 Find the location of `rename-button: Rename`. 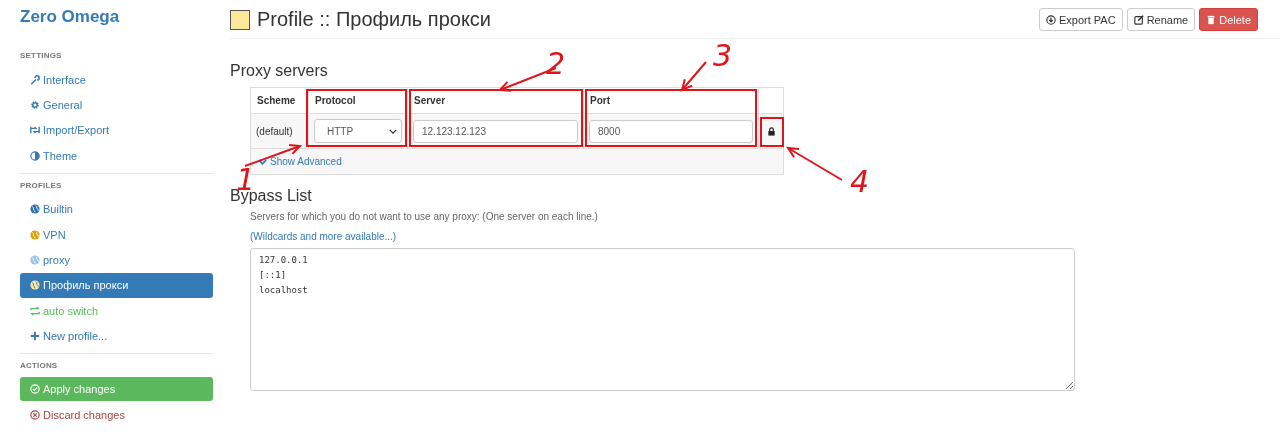

rename-button: Rename is located at coordinates (1161, 19).